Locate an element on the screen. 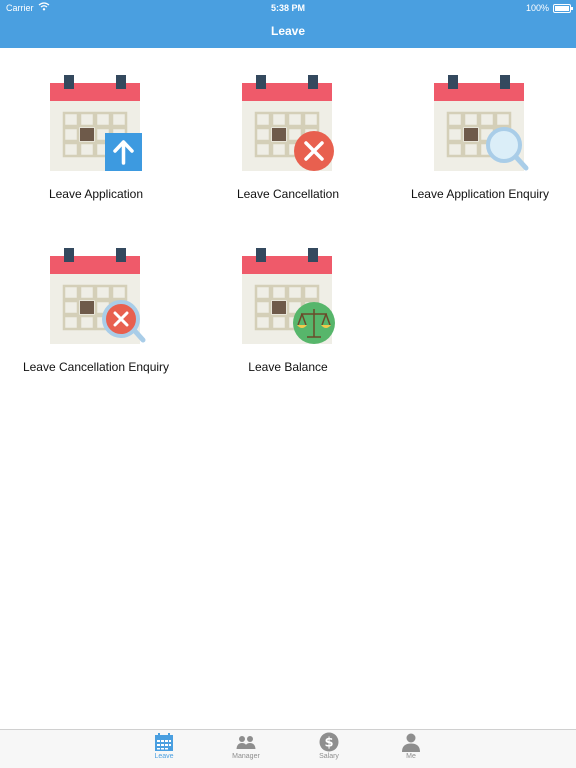 The height and width of the screenshot is (768, 576). tab-manager: Manager is located at coordinates (246, 746).